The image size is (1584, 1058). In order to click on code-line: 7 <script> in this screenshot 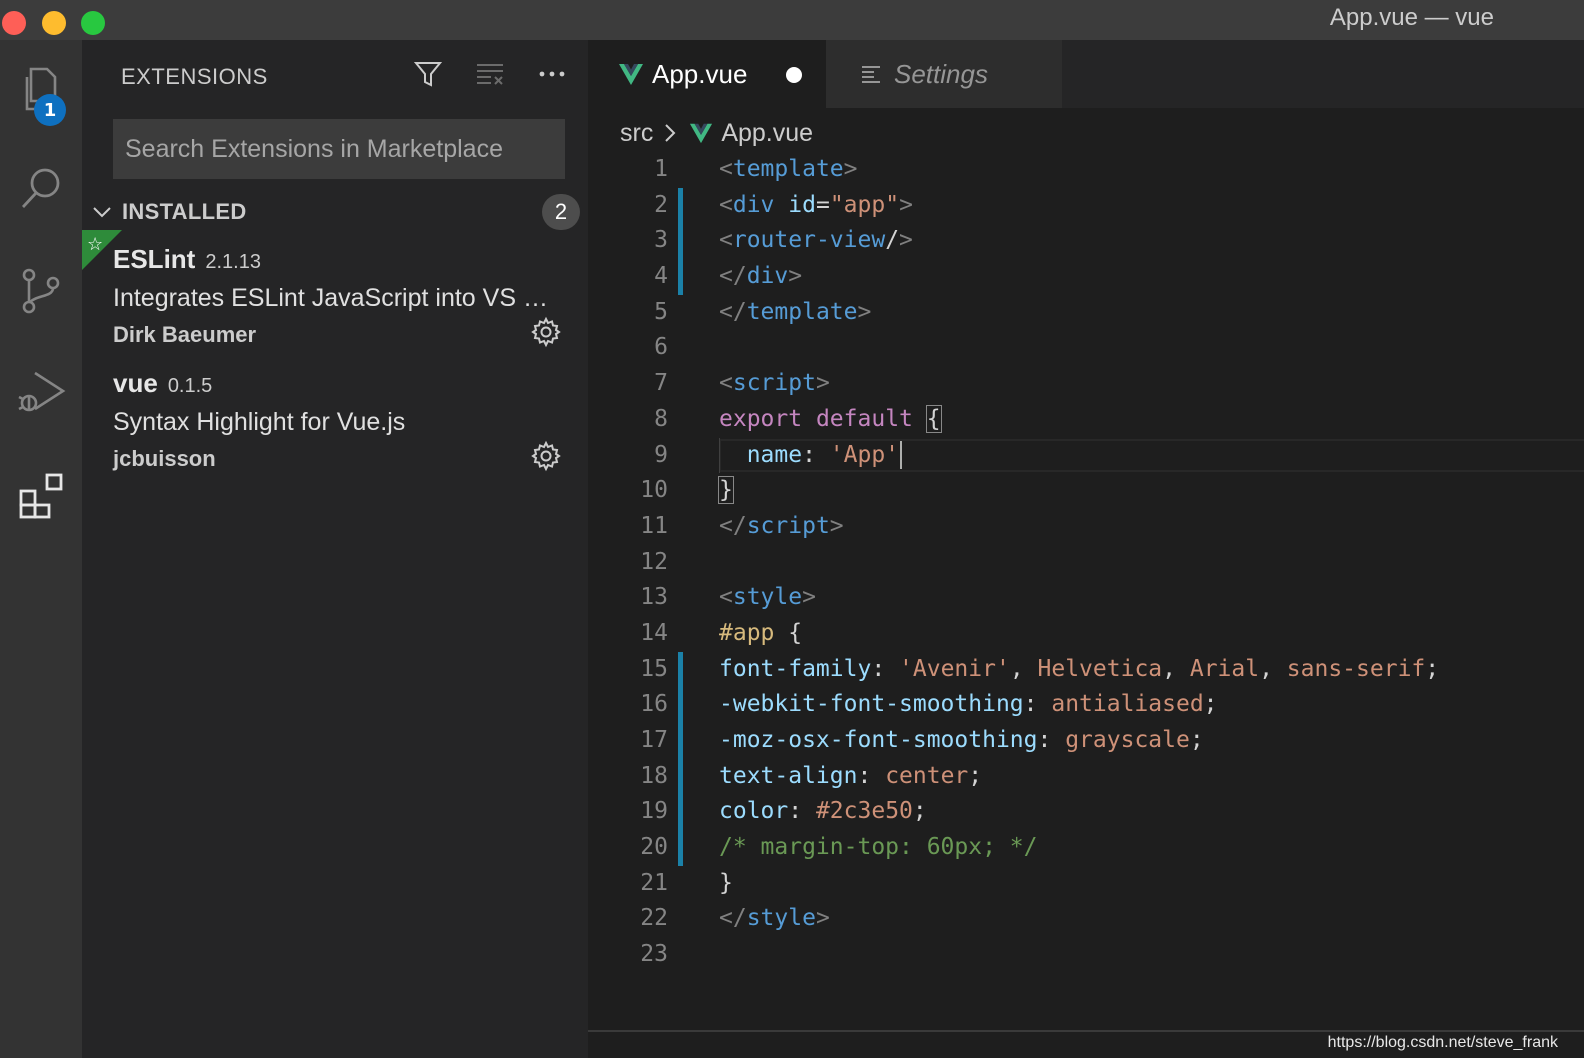, I will do `click(1086, 384)`.